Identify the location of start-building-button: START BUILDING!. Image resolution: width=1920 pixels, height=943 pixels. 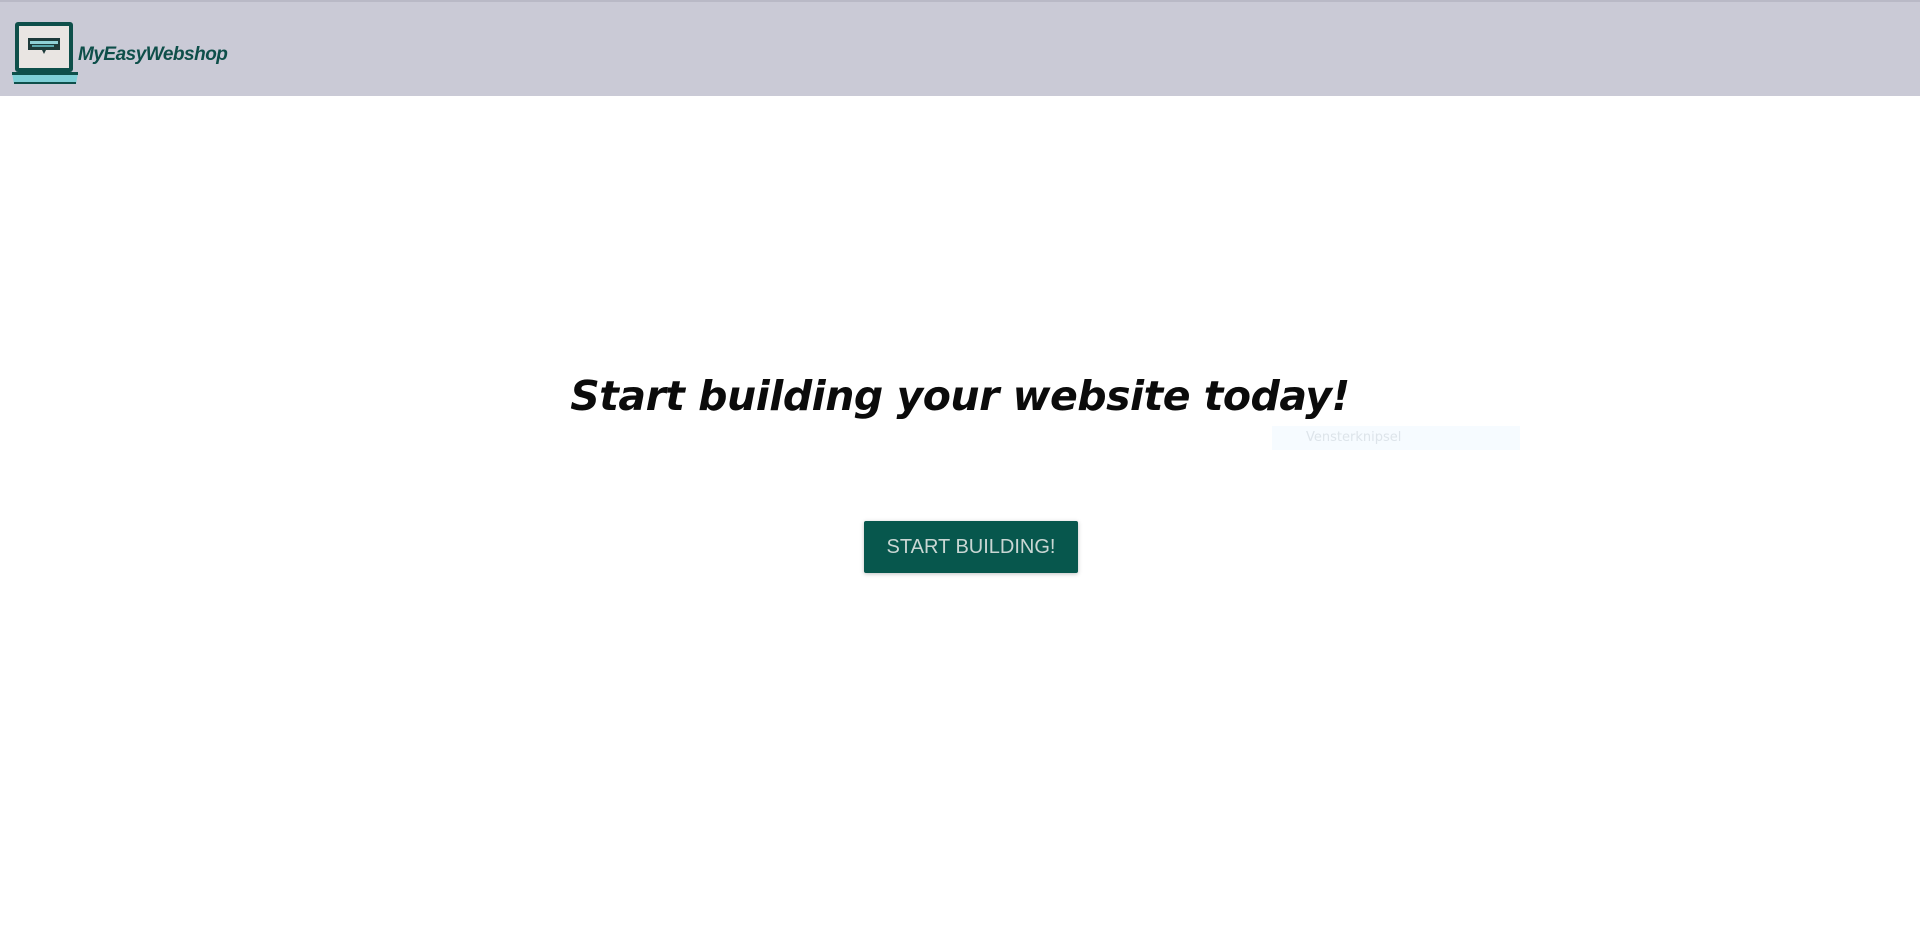
(971, 547).